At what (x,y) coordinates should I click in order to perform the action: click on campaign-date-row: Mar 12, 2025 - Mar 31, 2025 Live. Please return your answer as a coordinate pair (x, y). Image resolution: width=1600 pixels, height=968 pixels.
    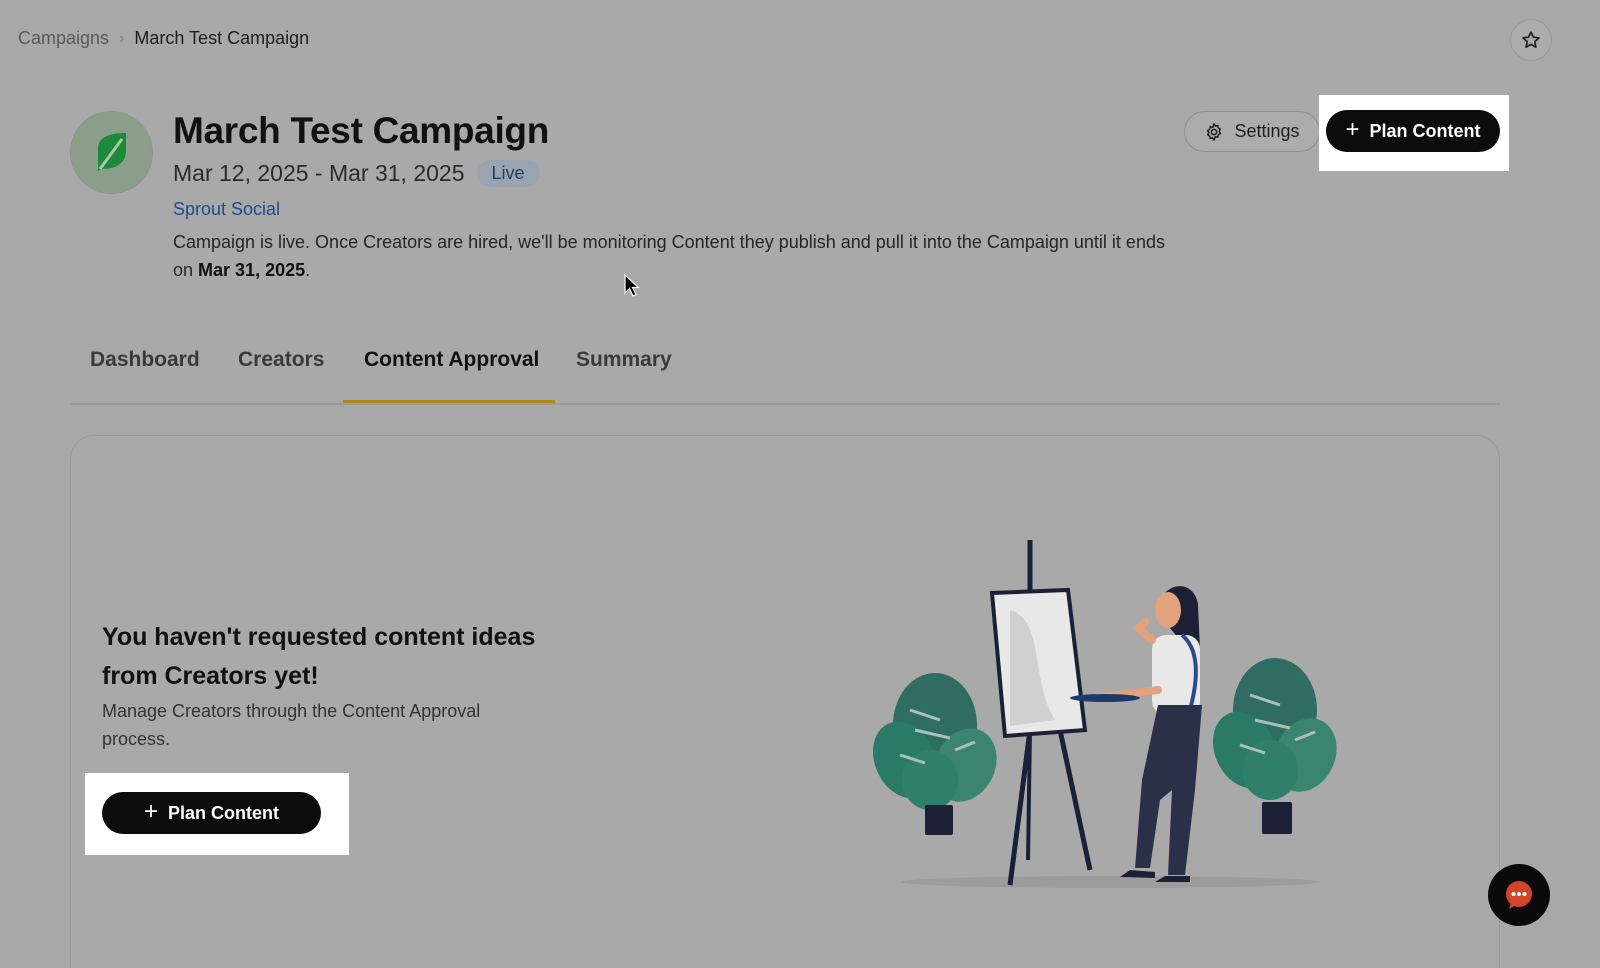
    Looking at the image, I should click on (356, 173).